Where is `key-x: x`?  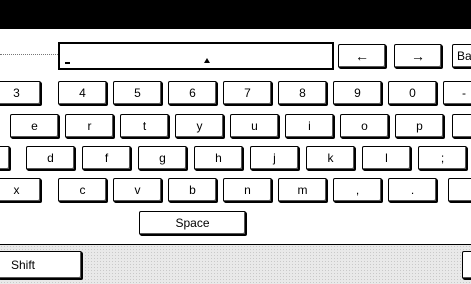 key-x: x is located at coordinates (20, 190).